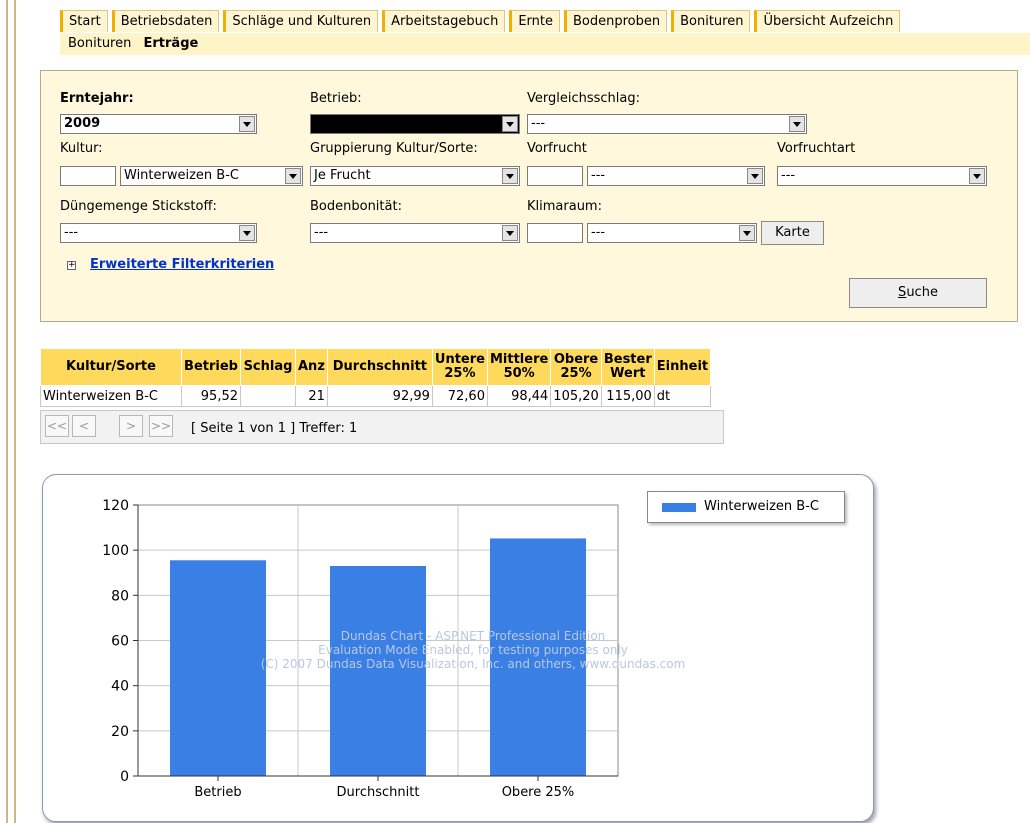  Describe the element at coordinates (555, 176) in the screenshot. I see `vorfrucht-code-input` at that location.